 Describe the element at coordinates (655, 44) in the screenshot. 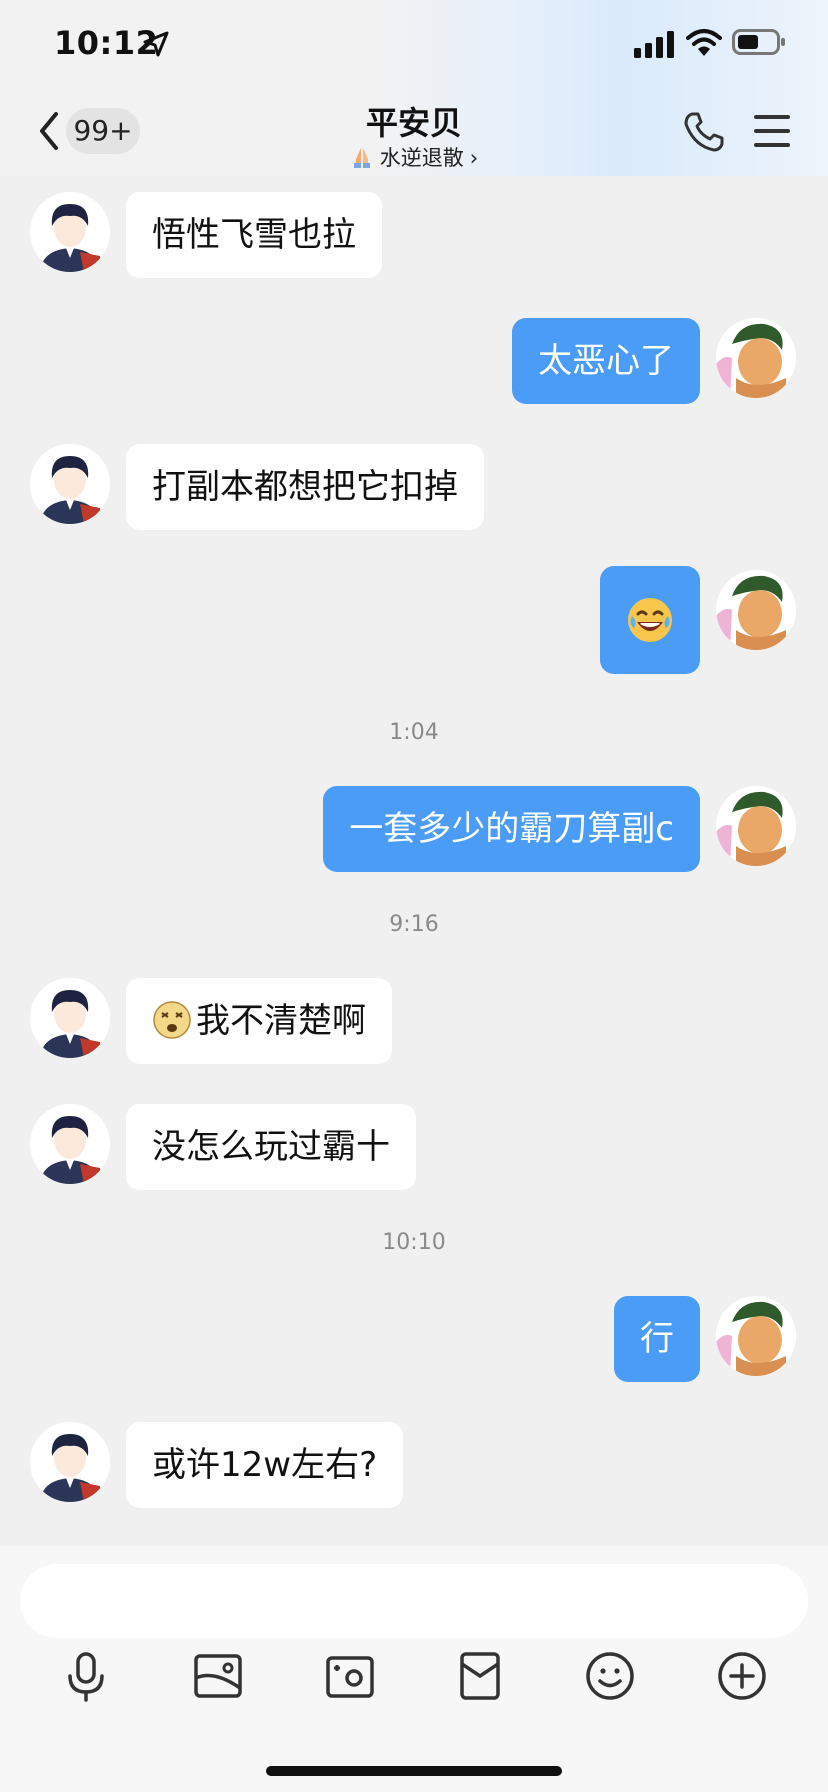

I see `cellular-signal-icon` at that location.